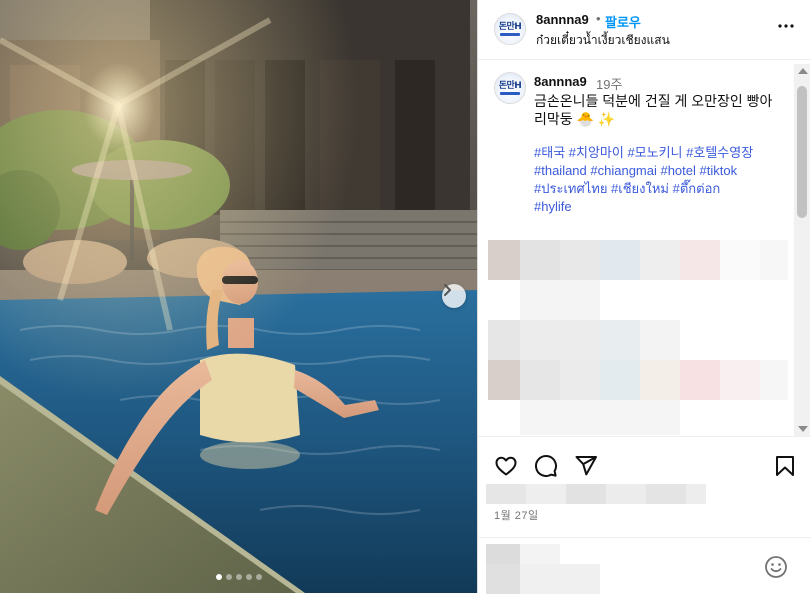 The height and width of the screenshot is (595, 811). I want to click on scroll-up-arrow, so click(803, 71).